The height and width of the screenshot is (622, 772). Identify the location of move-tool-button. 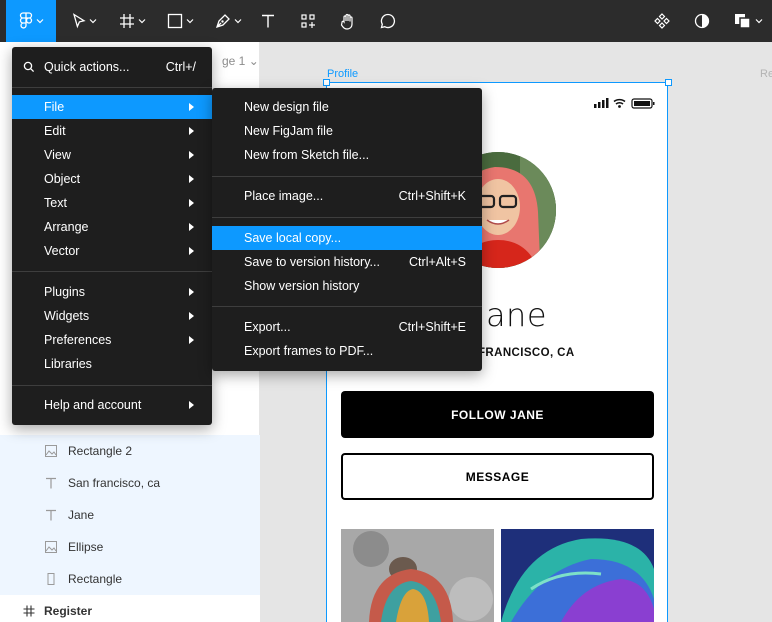
(84, 21).